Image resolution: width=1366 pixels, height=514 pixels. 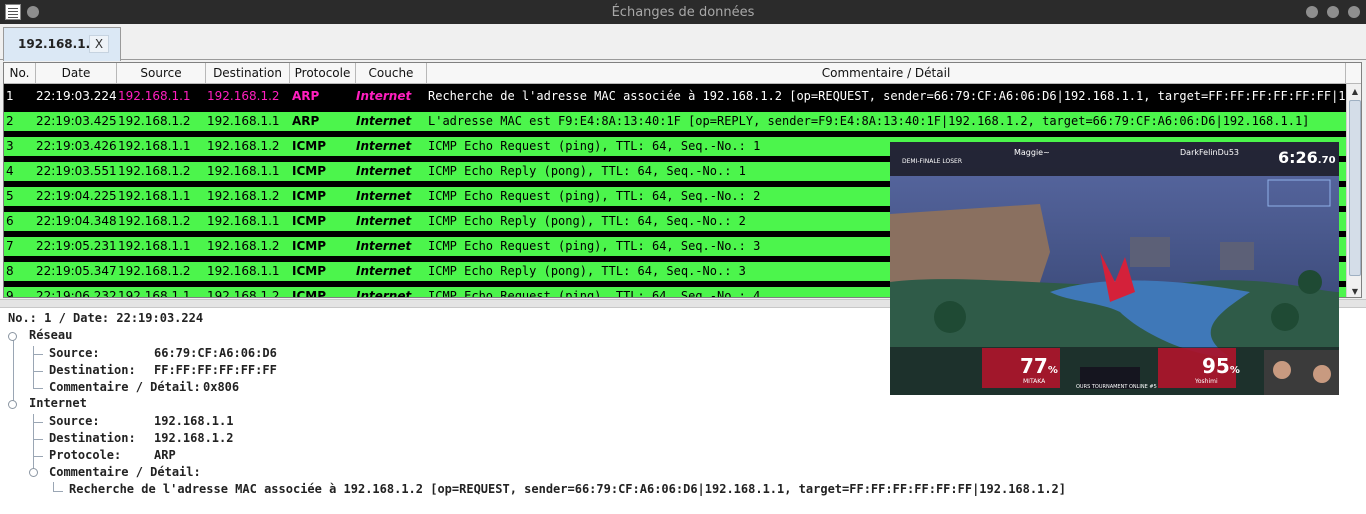 I want to click on left-character-name: MITAKA, so click(x=1034, y=381).